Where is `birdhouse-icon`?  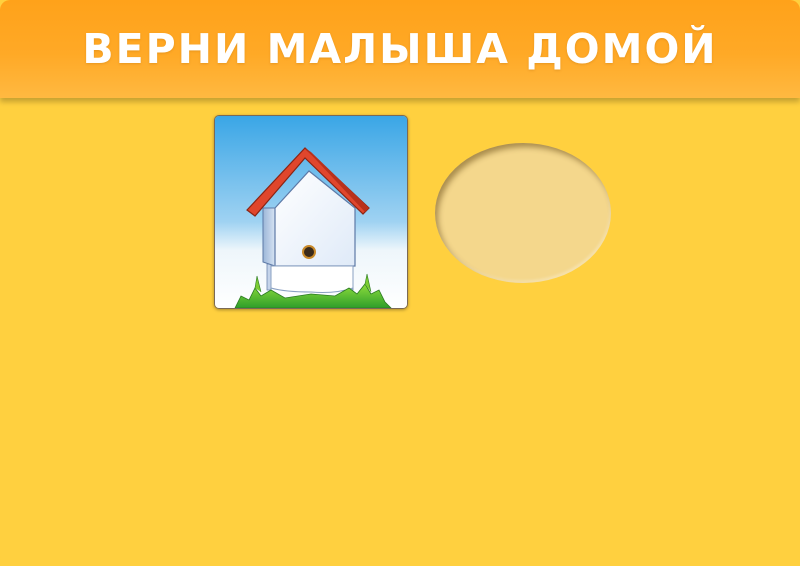
birdhouse-icon is located at coordinates (311, 212).